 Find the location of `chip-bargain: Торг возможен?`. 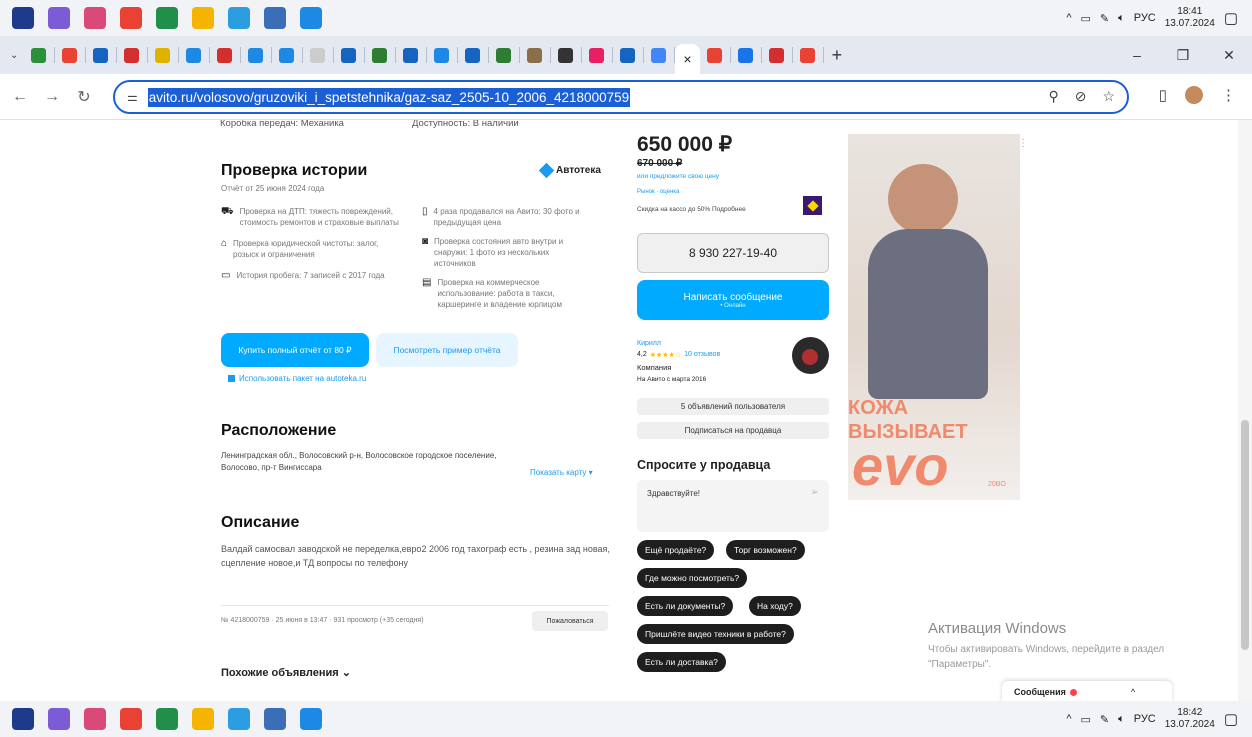

chip-bargain: Торг возможен? is located at coordinates (765, 550).